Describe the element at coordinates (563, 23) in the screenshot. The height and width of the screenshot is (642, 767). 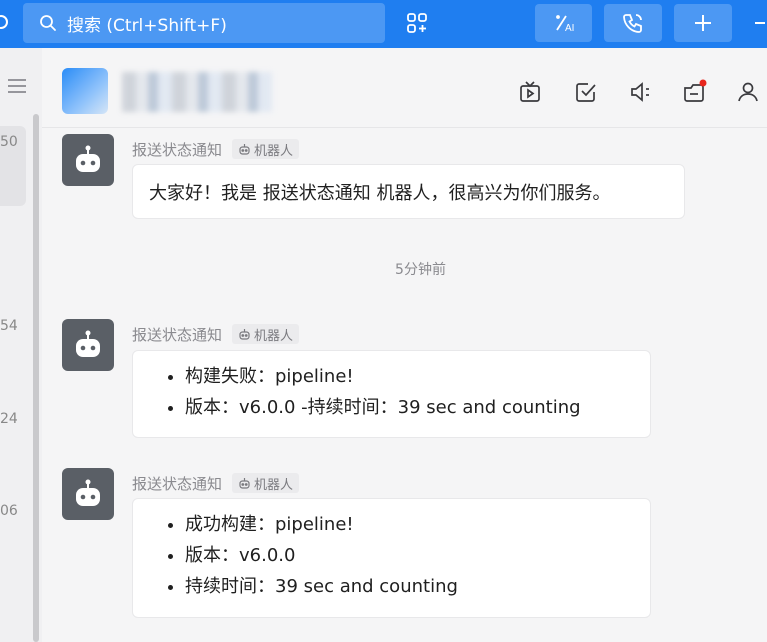
I see `ai-icon: AI` at that location.